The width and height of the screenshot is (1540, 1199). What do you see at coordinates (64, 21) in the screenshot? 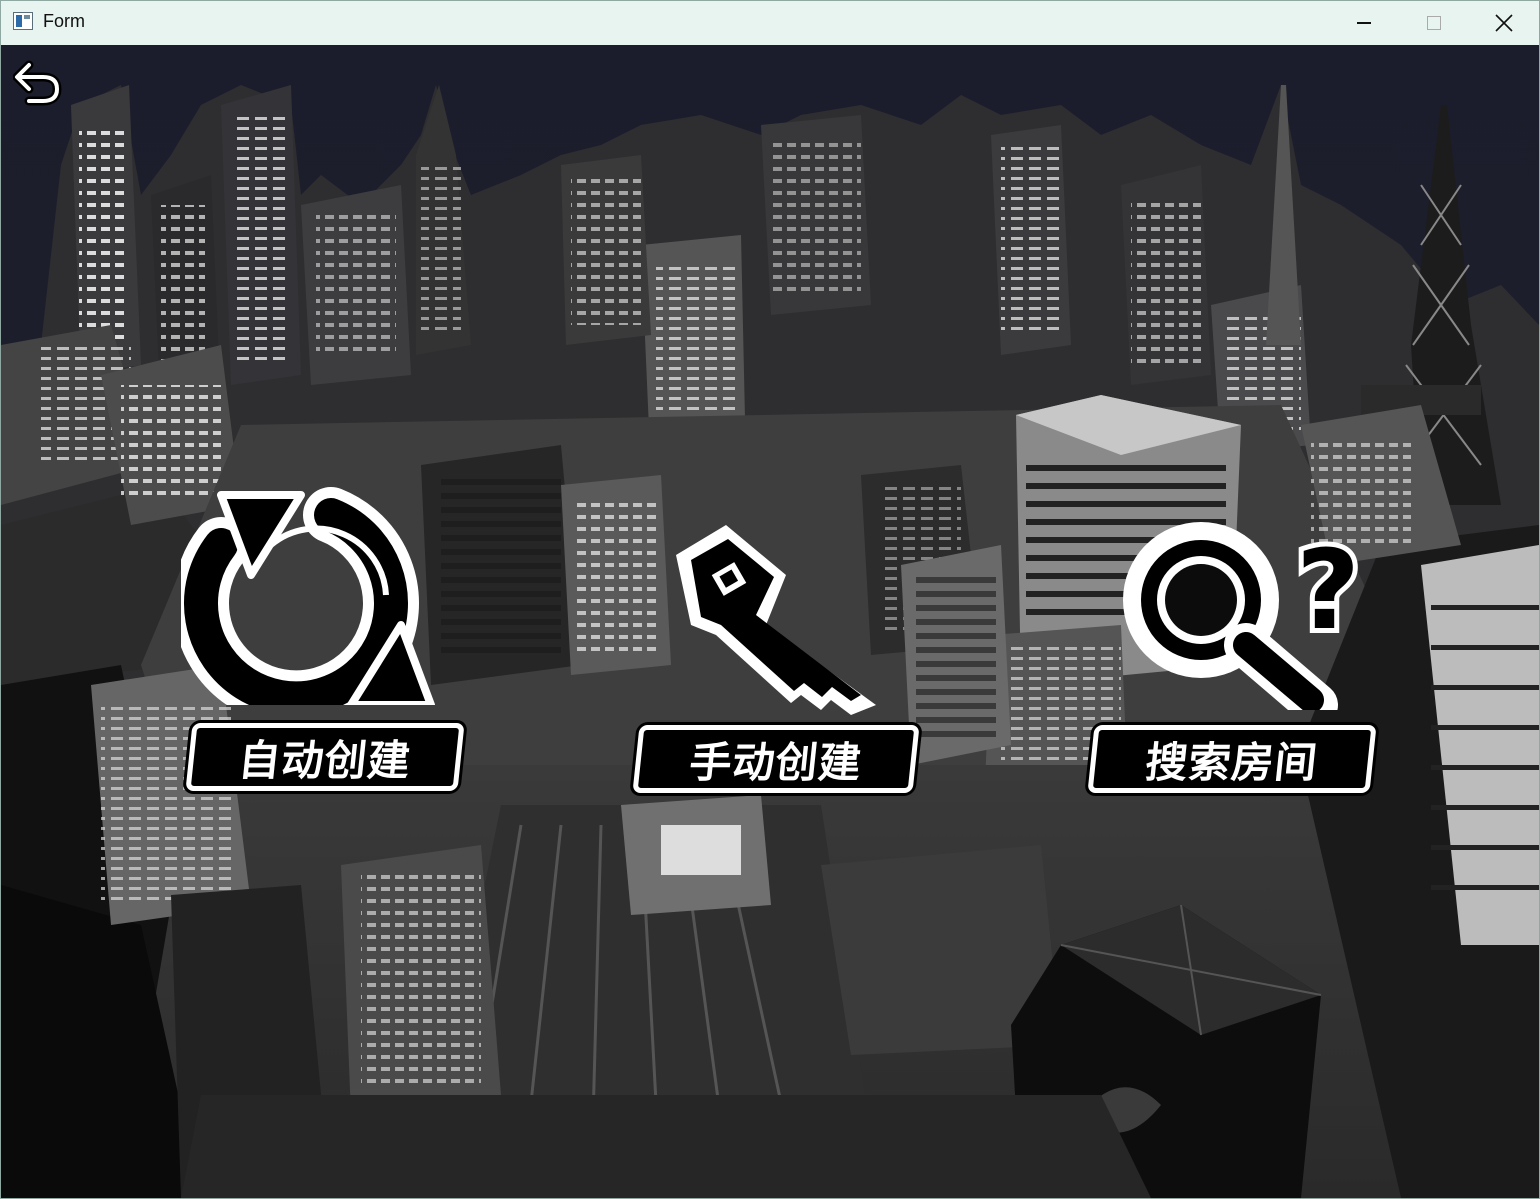
I see `window-title: Form` at bounding box center [64, 21].